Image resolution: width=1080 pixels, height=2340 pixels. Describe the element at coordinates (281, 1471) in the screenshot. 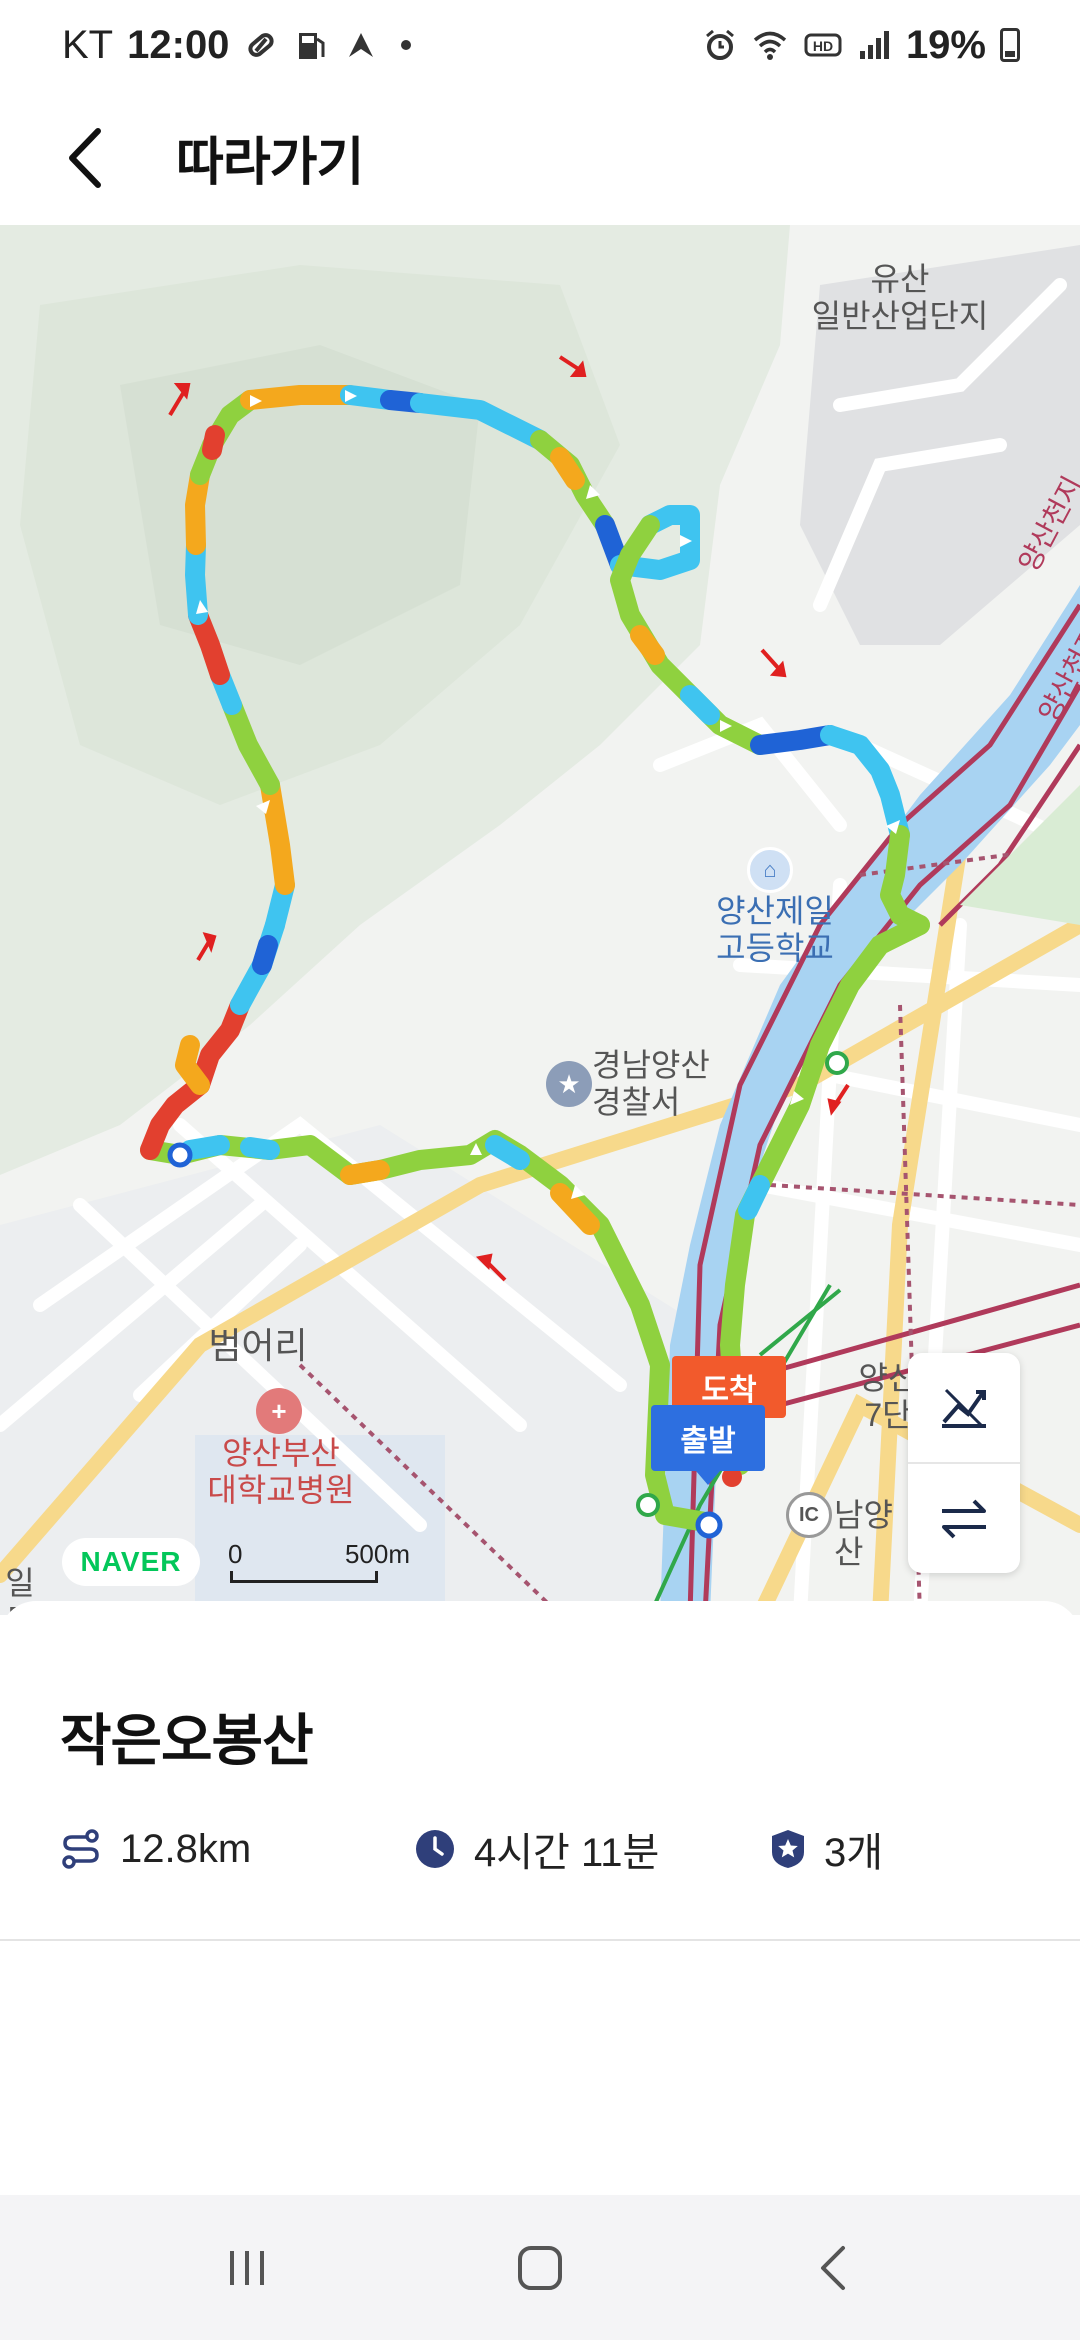

I see `map-label-hospital: 양산부산 대학교병원` at that location.